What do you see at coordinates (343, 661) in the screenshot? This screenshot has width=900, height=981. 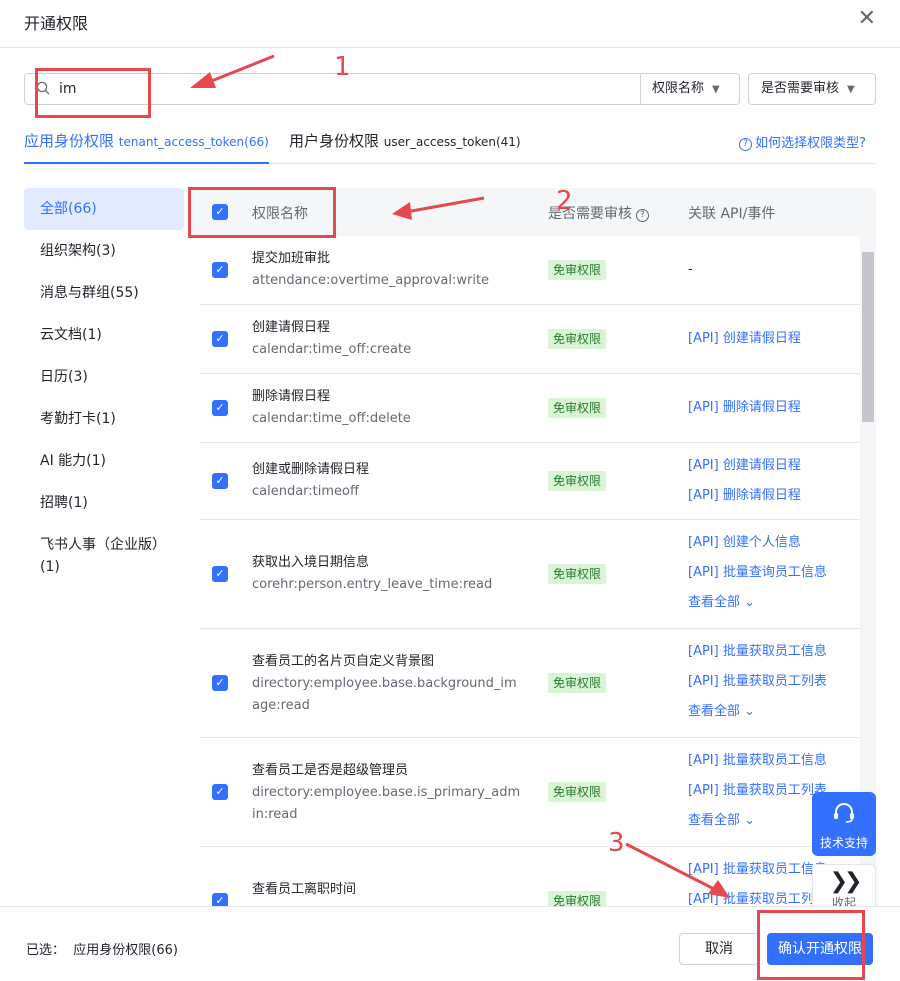 I see `permission-title: 查看员工的名片页自定义背景图` at bounding box center [343, 661].